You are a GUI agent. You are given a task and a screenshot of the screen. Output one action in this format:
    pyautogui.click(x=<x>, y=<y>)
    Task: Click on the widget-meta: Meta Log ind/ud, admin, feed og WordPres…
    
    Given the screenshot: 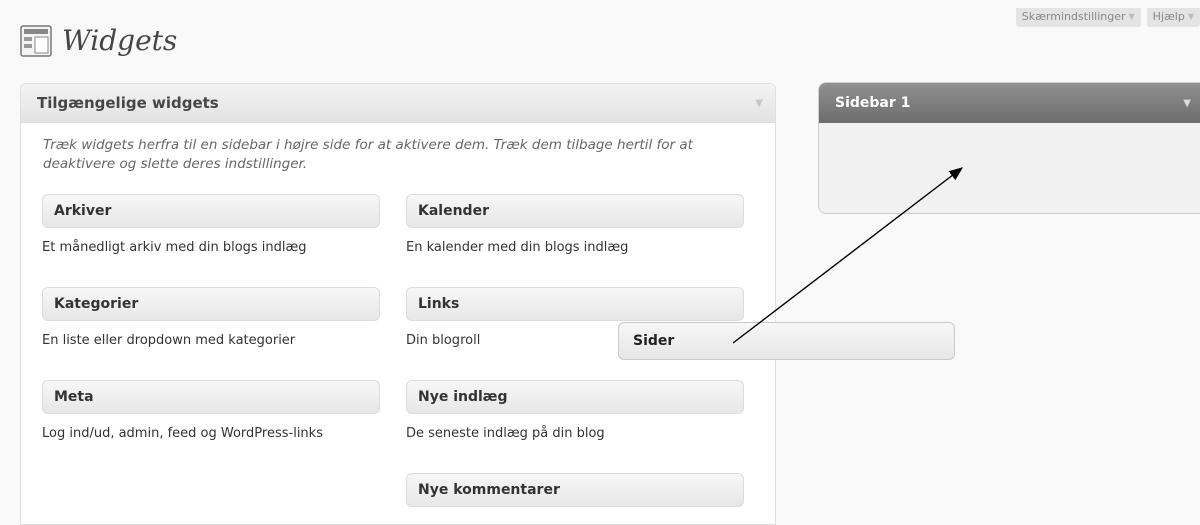 What is the action you would take?
    pyautogui.click(x=211, y=412)
    